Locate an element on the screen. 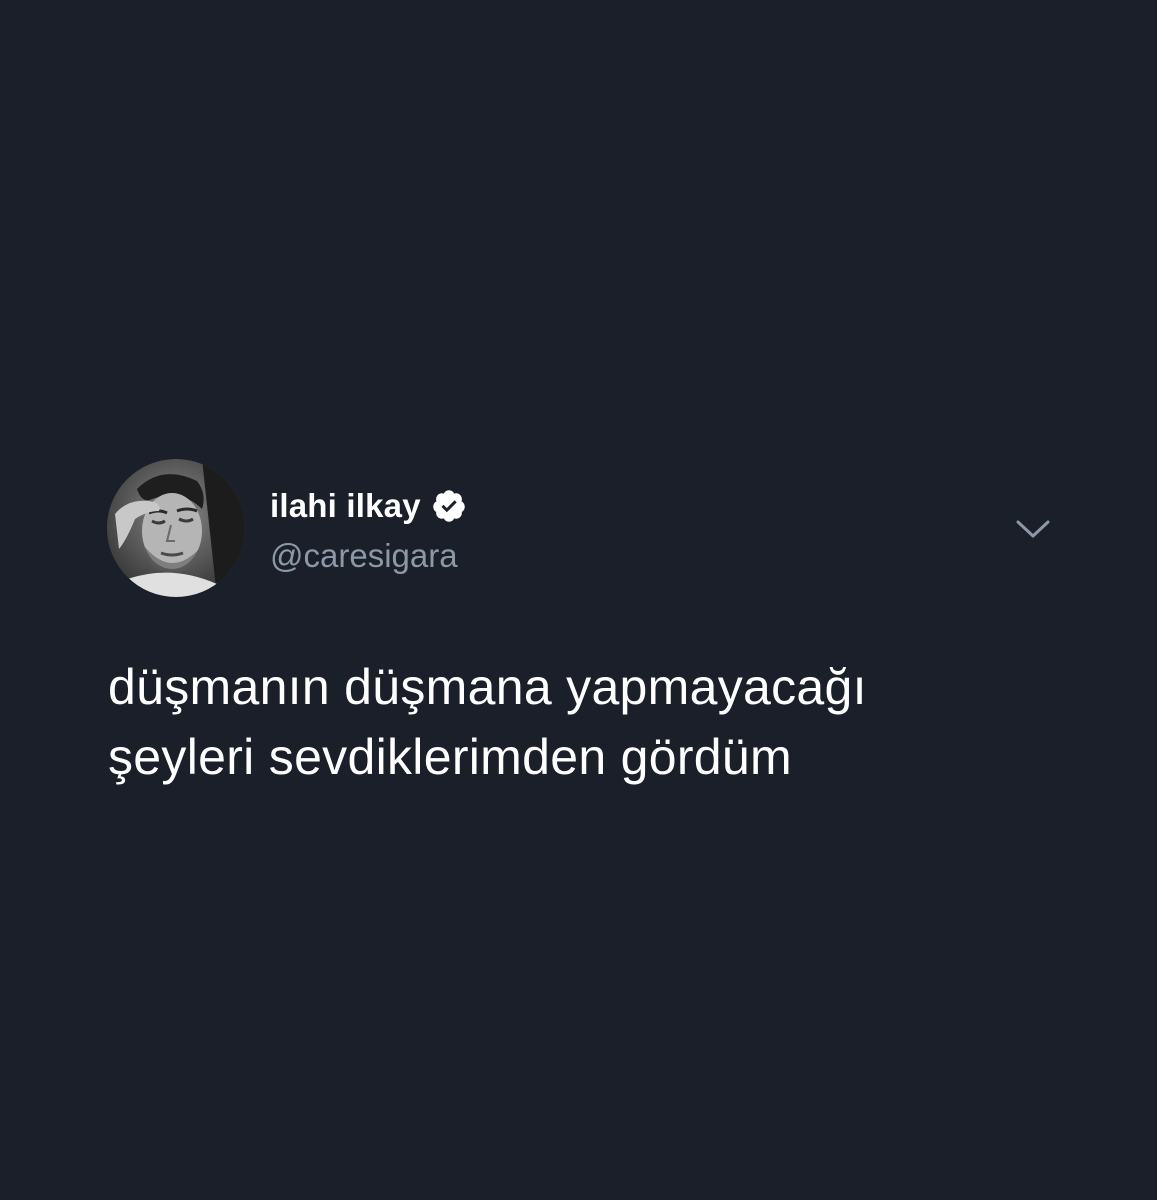  name-row: ilahi ilkay is located at coordinates (368, 506).